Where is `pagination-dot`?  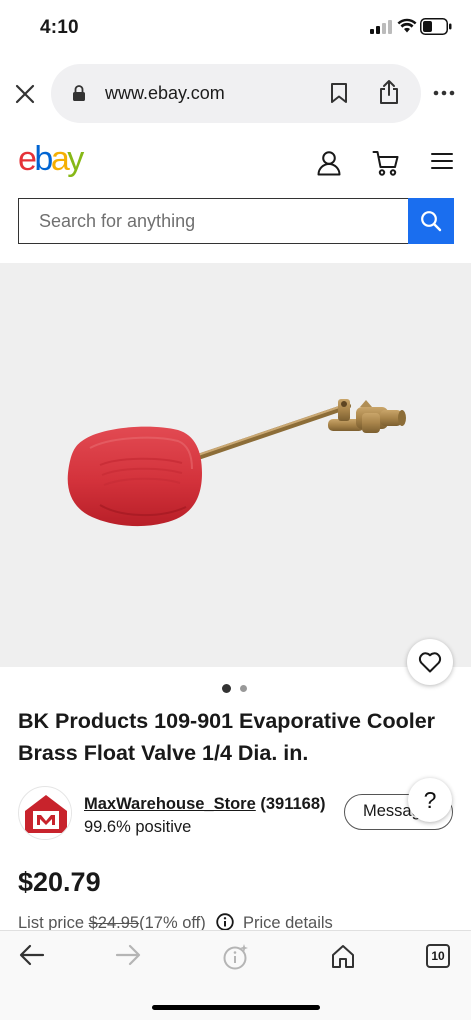 pagination-dot is located at coordinates (243, 688).